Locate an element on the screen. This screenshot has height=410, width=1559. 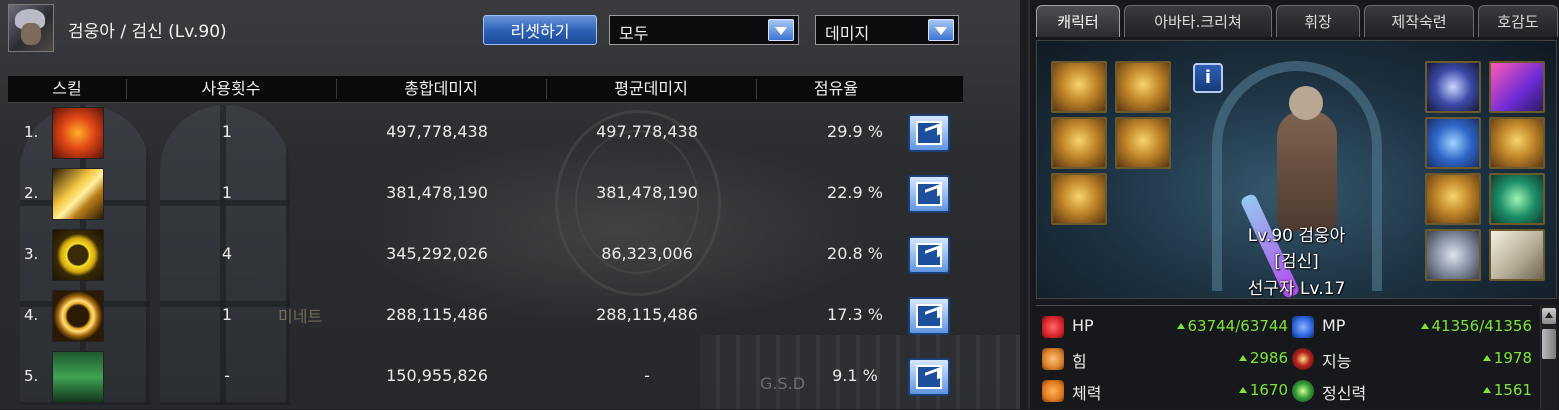
rank-label: 3. is located at coordinates (31, 254).